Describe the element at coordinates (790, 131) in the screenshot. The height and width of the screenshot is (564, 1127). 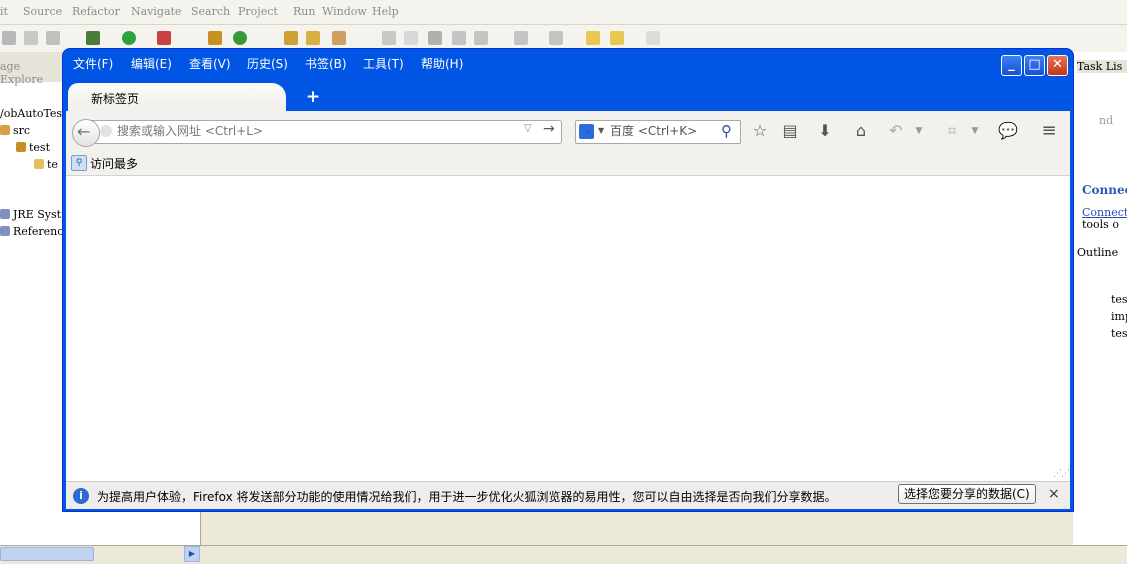
I see `bookmarks-menu-icon: ▤` at that location.